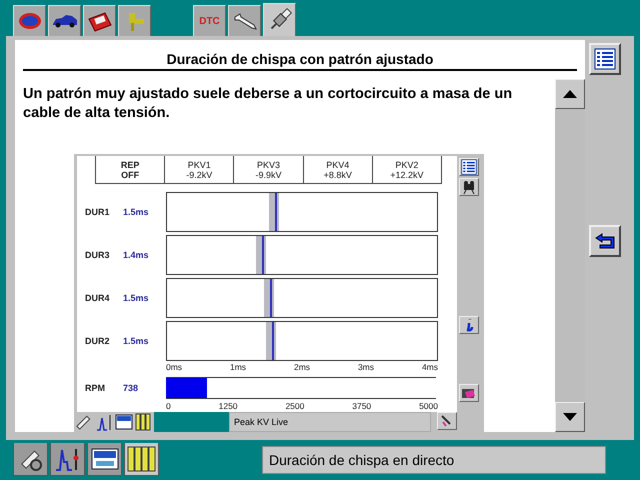  What do you see at coordinates (131, 388) in the screenshot?
I see `channel-value: 738` at bounding box center [131, 388].